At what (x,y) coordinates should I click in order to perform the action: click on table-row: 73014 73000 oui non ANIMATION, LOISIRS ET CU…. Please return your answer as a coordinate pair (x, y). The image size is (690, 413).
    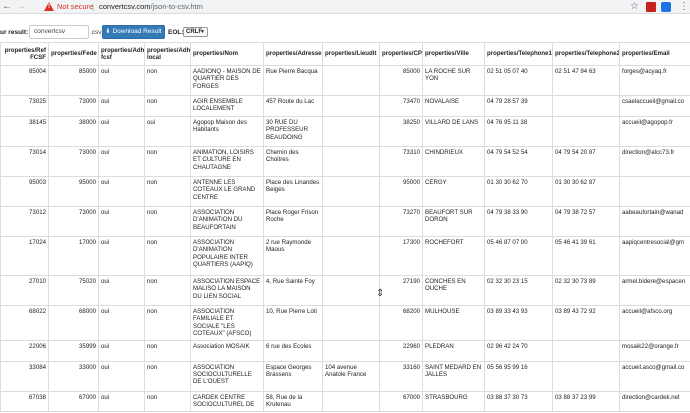
    Looking at the image, I should click on (345, 161).